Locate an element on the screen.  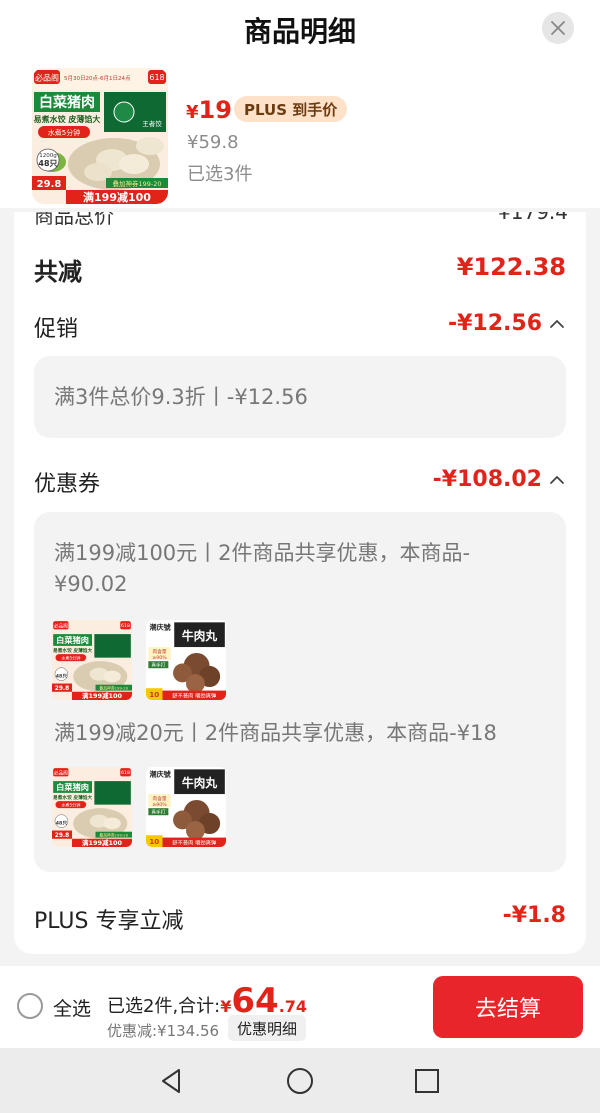
subtotal-value: ¥179.4 is located at coordinates (533, 218).